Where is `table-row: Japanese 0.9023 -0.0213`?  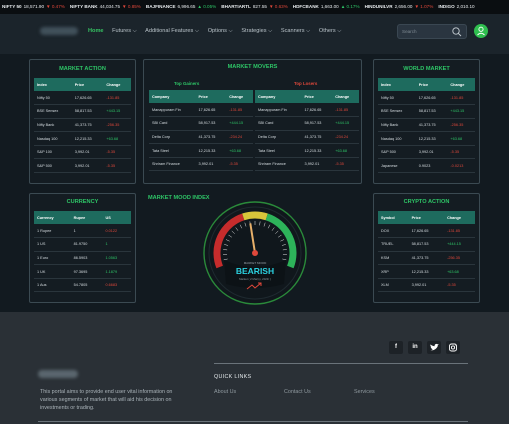 table-row: Japanese 0.9023 -0.0213 is located at coordinates (426, 166).